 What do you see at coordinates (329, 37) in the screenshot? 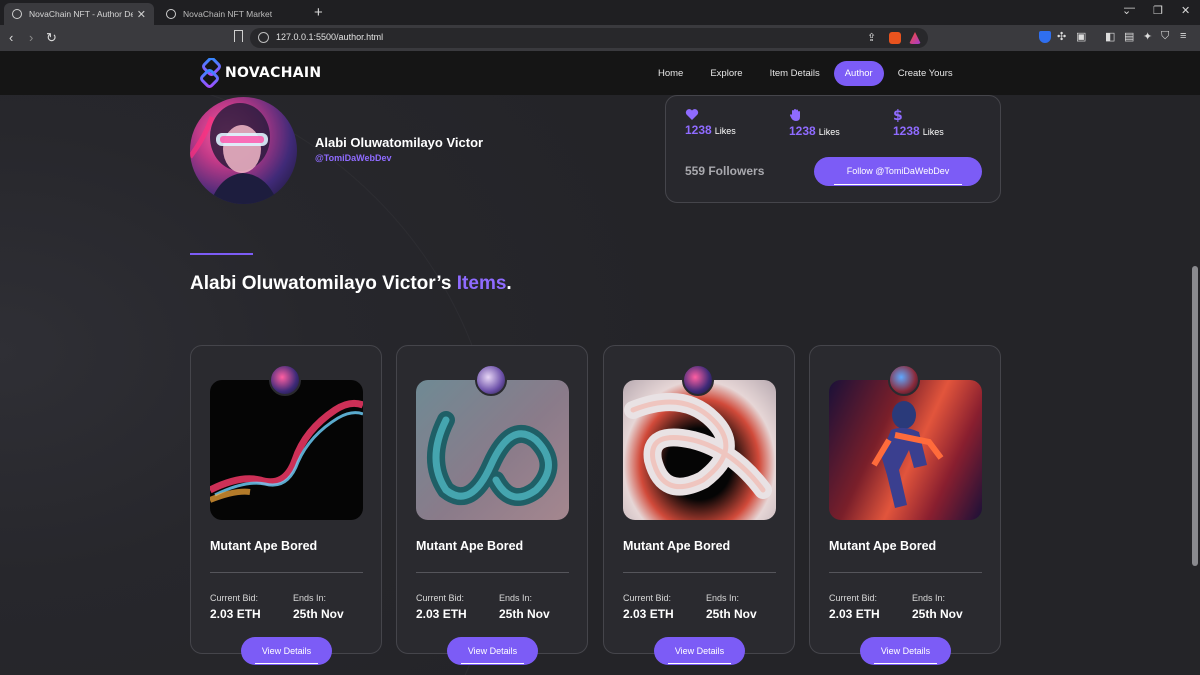
I see `url-text: 127.0.0.1:5500/author.html` at bounding box center [329, 37].